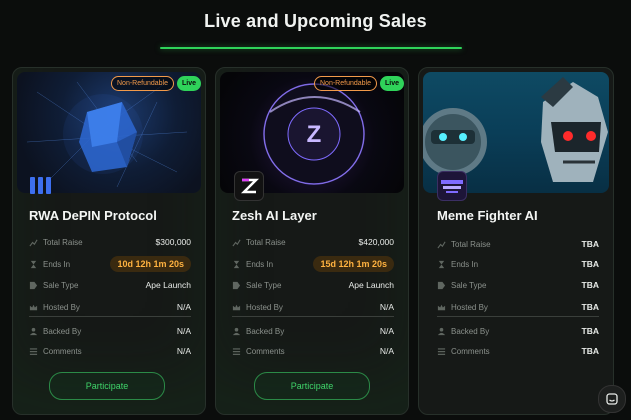 Image resolution: width=631 pixels, height=420 pixels. Describe the element at coordinates (353, 264) in the screenshot. I see `countdown-timer: 15d 12h 1m 20s` at that location.